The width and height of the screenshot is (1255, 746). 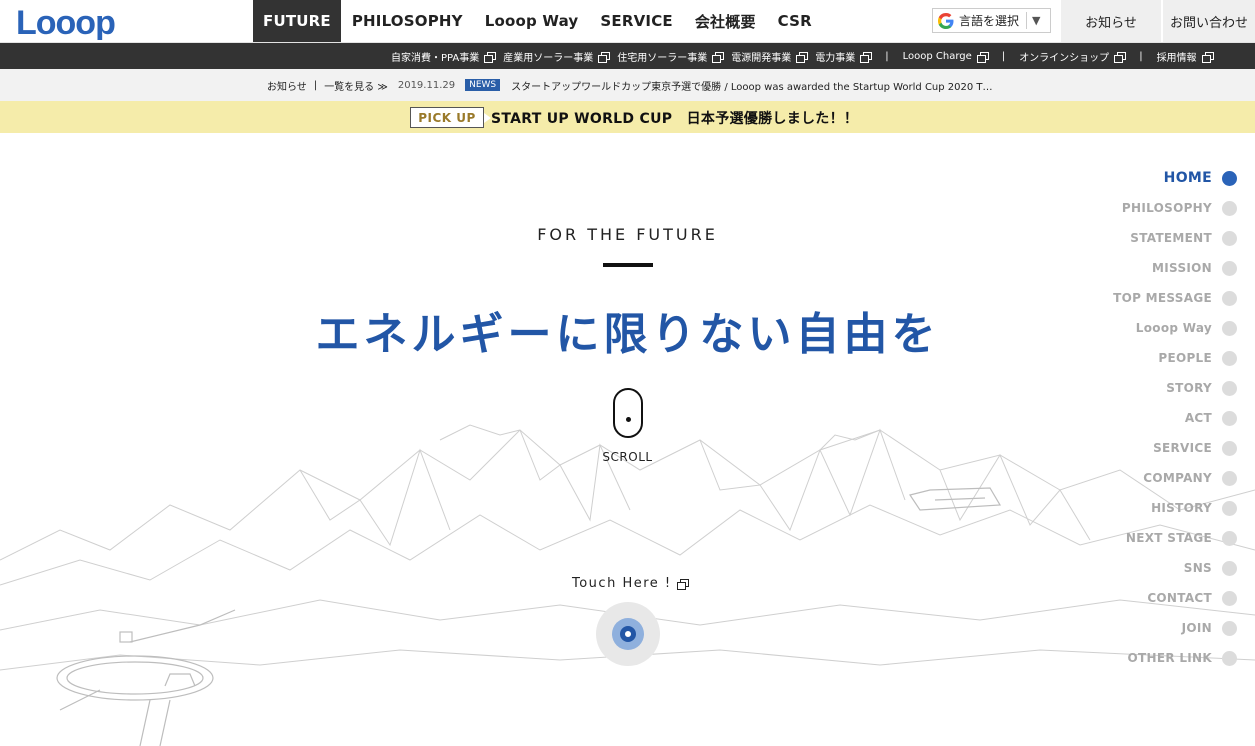 I want to click on news-date: 2019.11.29, so click(x=426, y=85).